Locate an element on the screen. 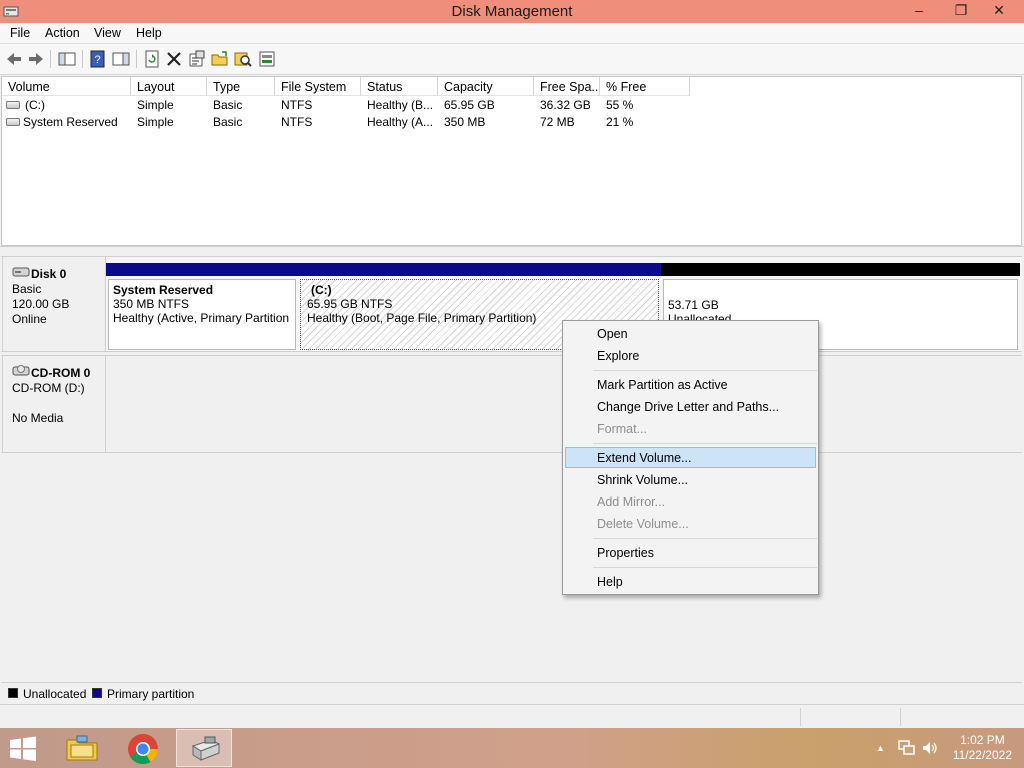 The width and height of the screenshot is (1024, 768). pane-splitter is located at coordinates (512, 250).